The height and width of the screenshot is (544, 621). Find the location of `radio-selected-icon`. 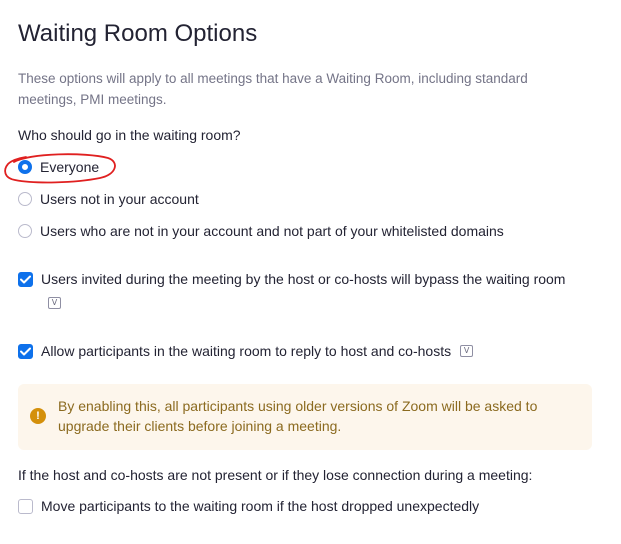

radio-selected-icon is located at coordinates (25, 167).